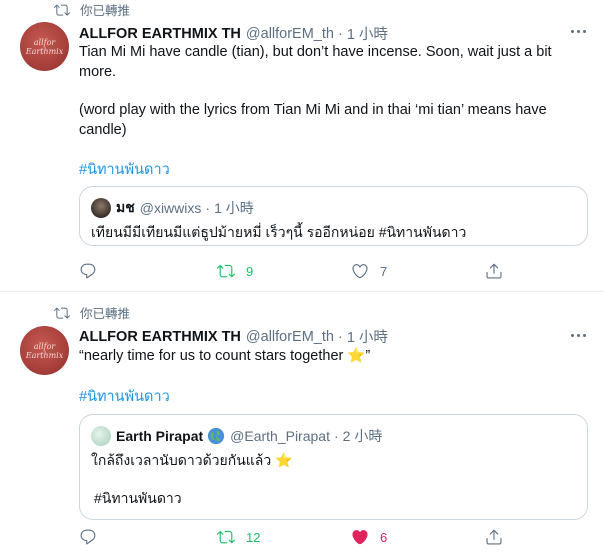 The height and width of the screenshot is (553, 604). What do you see at coordinates (253, 537) in the screenshot?
I see `retweet-count: 12` at bounding box center [253, 537].